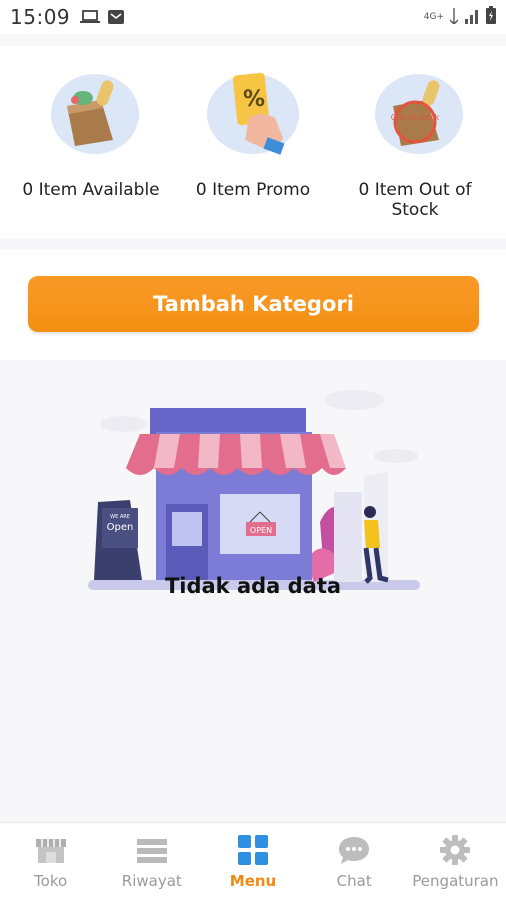 The width and height of the screenshot is (506, 900). Describe the element at coordinates (433, 16) in the screenshot. I see `network-type-label: 4G+` at that location.